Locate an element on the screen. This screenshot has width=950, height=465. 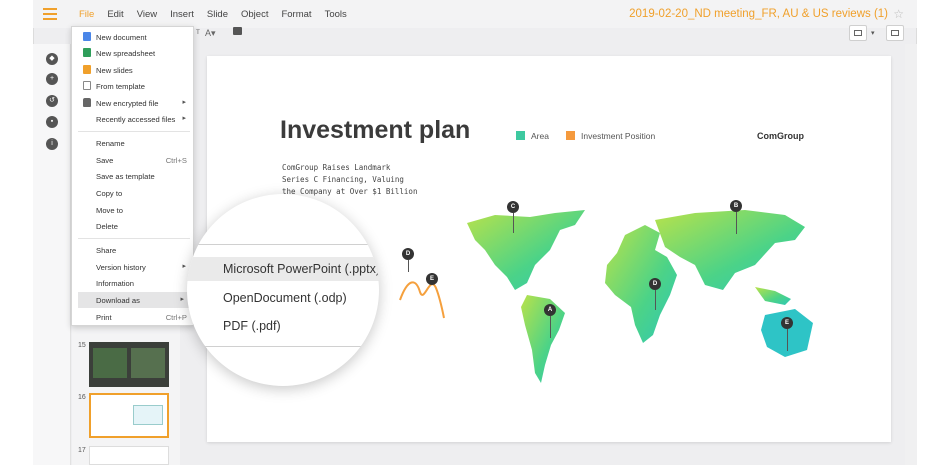
document-icon is located at coordinates (87, 36).